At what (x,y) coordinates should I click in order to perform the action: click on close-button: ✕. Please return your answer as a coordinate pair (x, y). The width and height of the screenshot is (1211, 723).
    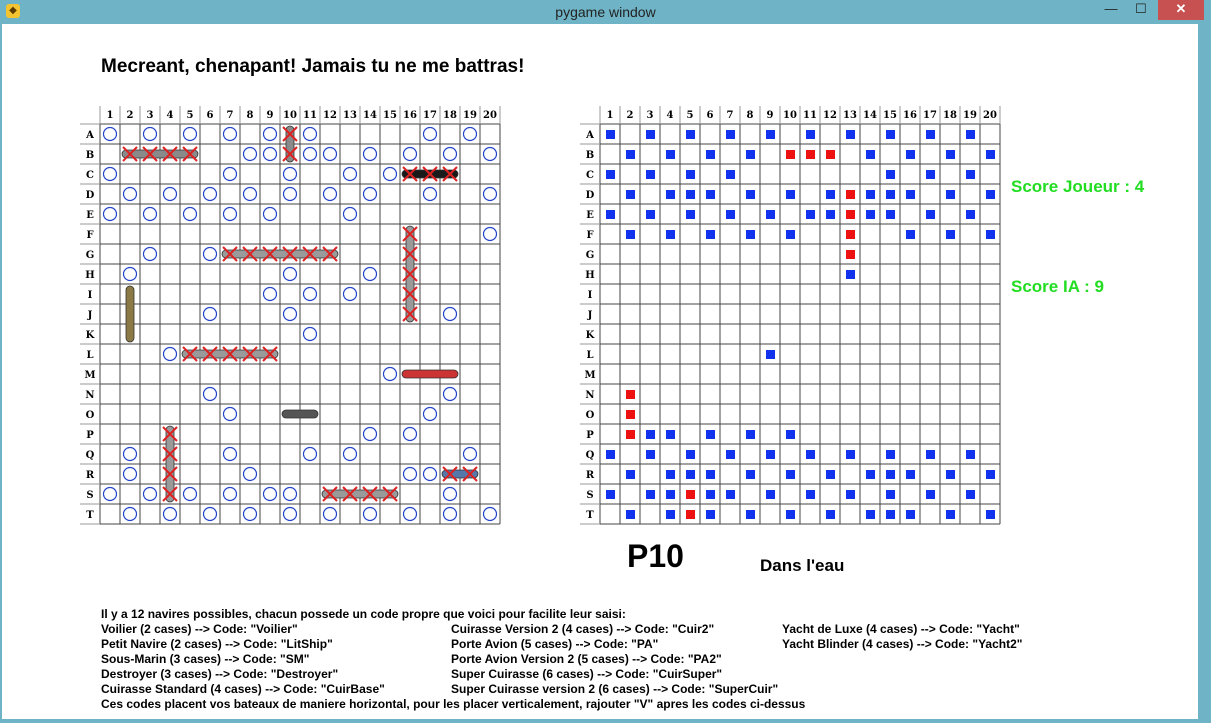
    Looking at the image, I should click on (1181, 10).